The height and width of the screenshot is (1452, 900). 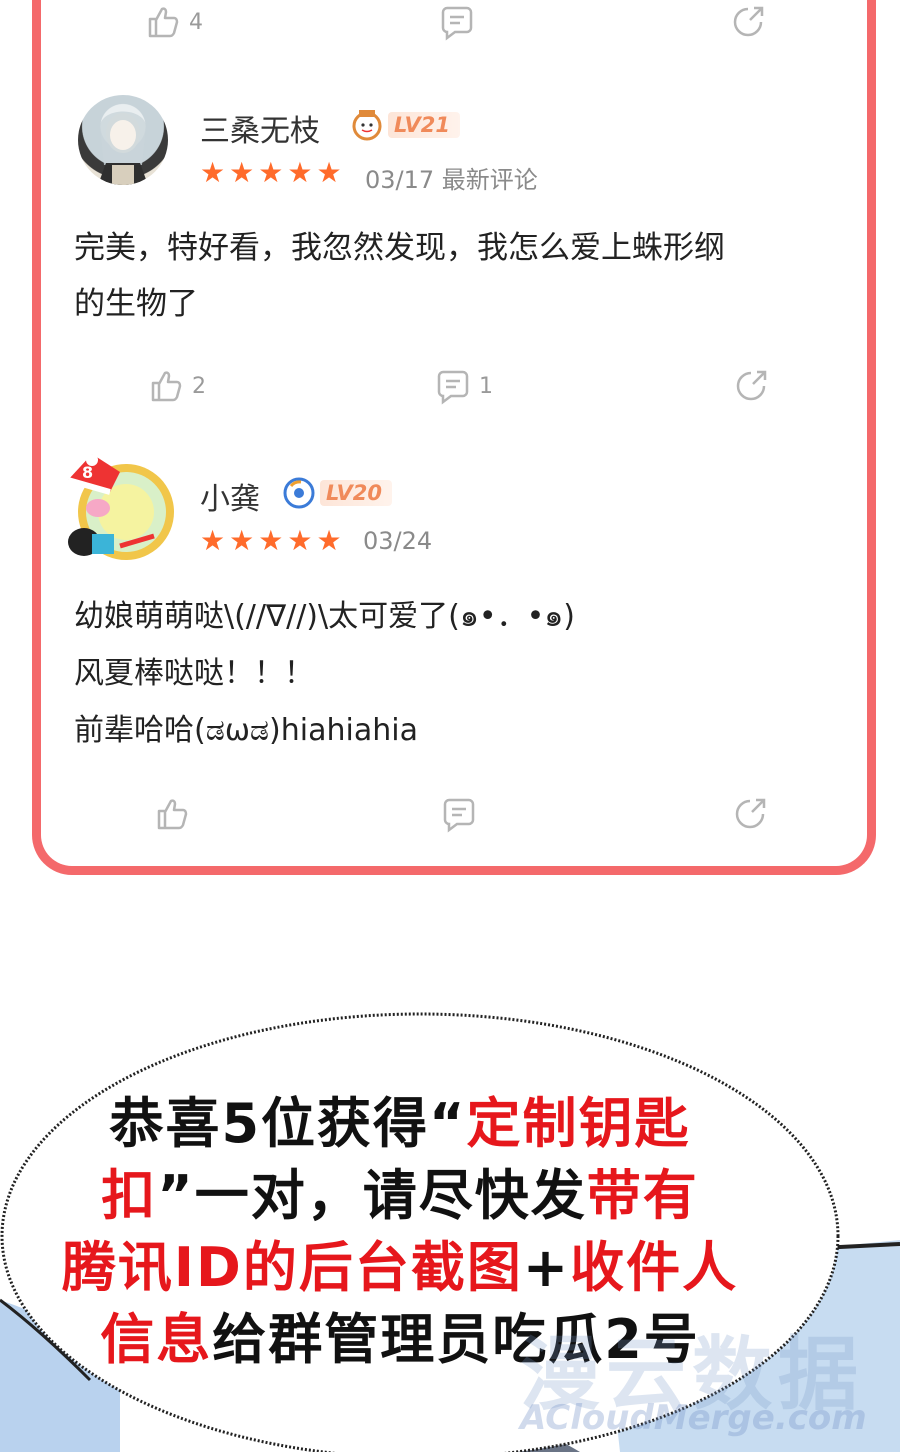 What do you see at coordinates (693, 1418) in the screenshot?
I see `watermark-url: ACloudMerge.com` at bounding box center [693, 1418].